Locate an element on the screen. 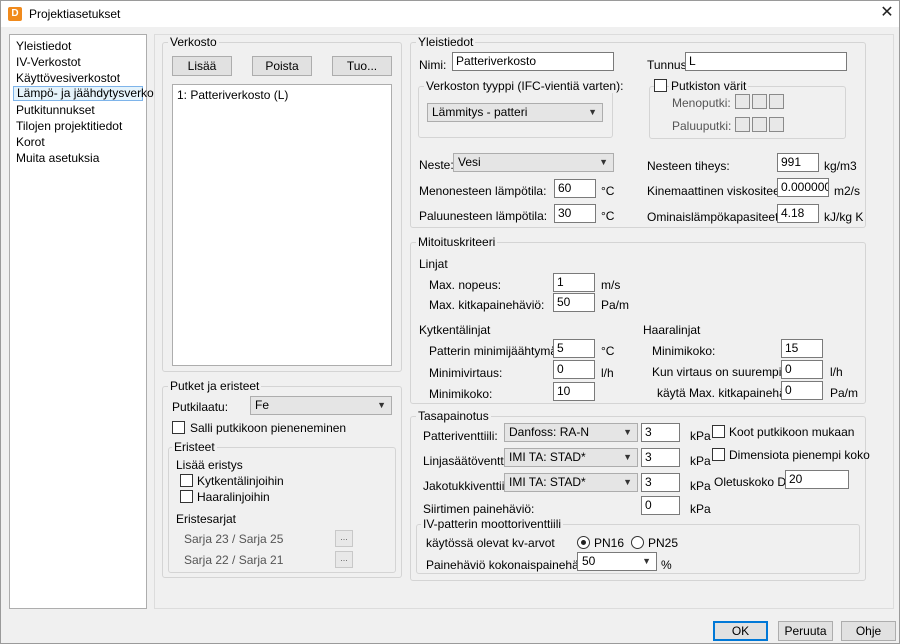 Image resolution: width=900 pixels, height=644 pixels. sarja-1-label: Sarja 23 / Sarja 25 is located at coordinates (234, 539).